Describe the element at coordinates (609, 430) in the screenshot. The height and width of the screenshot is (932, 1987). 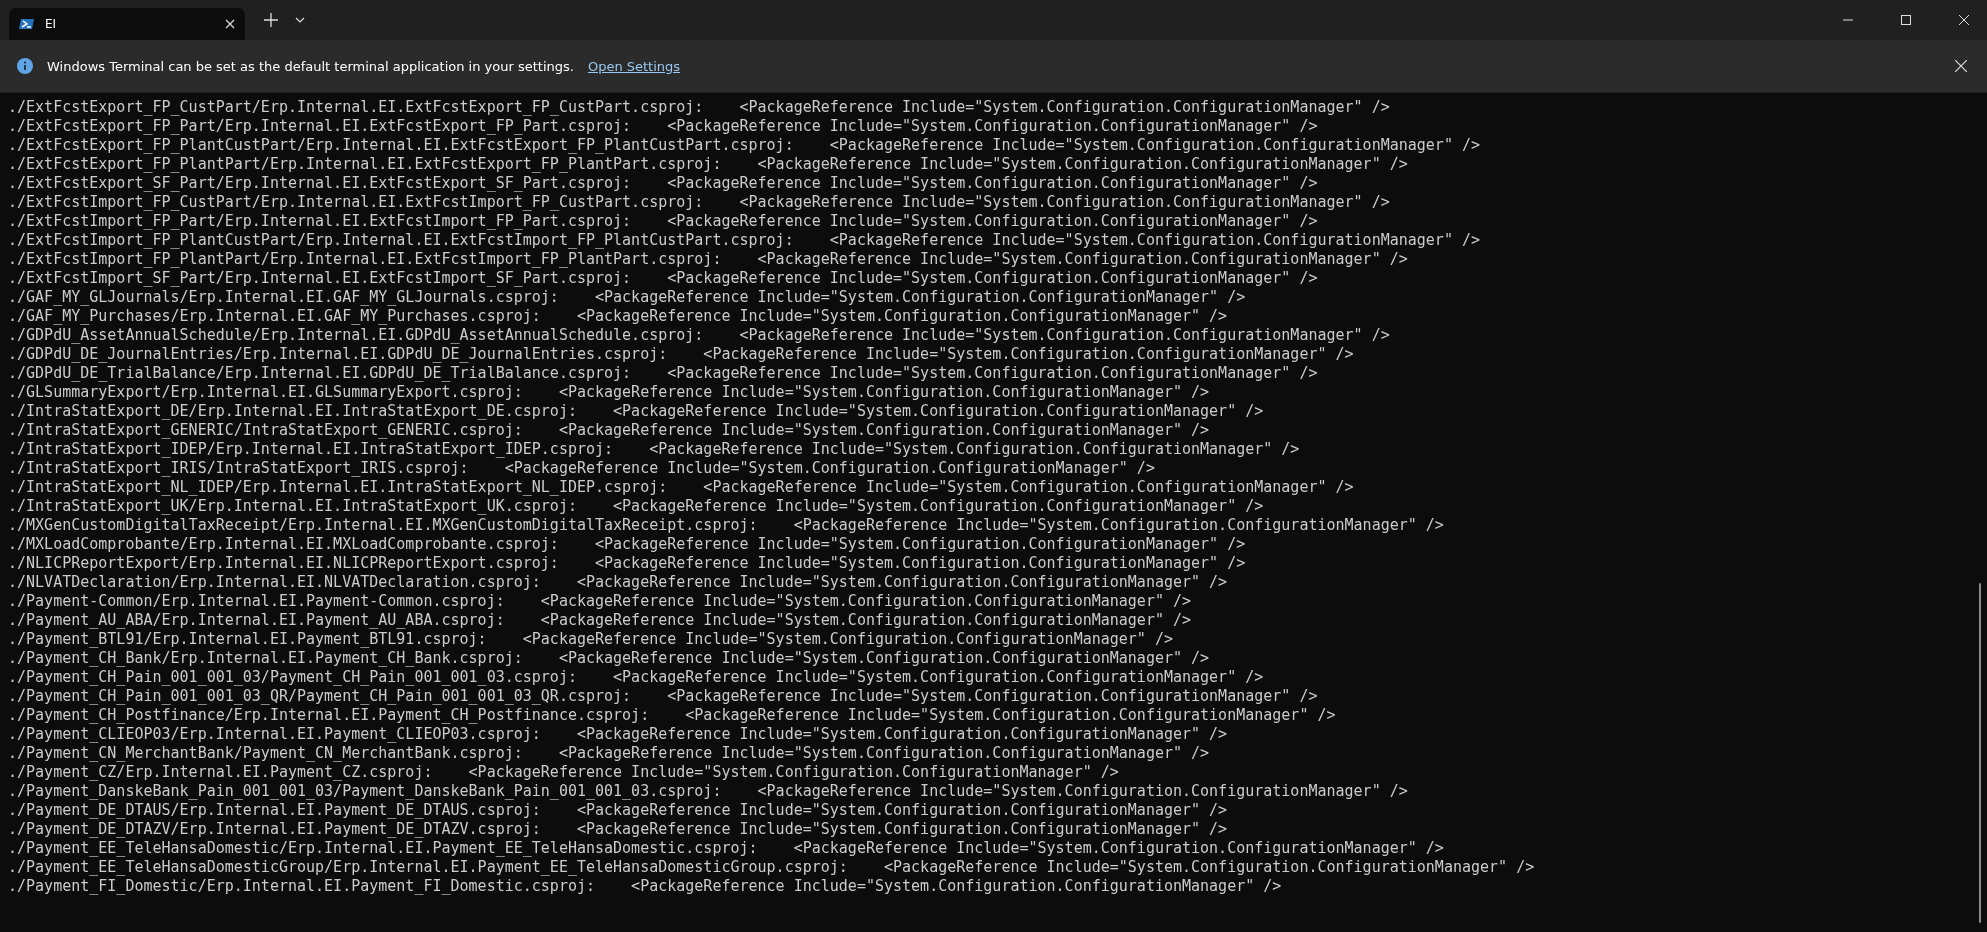
I see `terminal-line: ./IntraStatExport_GENERIC/IntraStatExport_GENERIC.csproj: <PackageReference Include="System.Configuration.ConfigurationManager" />` at that location.